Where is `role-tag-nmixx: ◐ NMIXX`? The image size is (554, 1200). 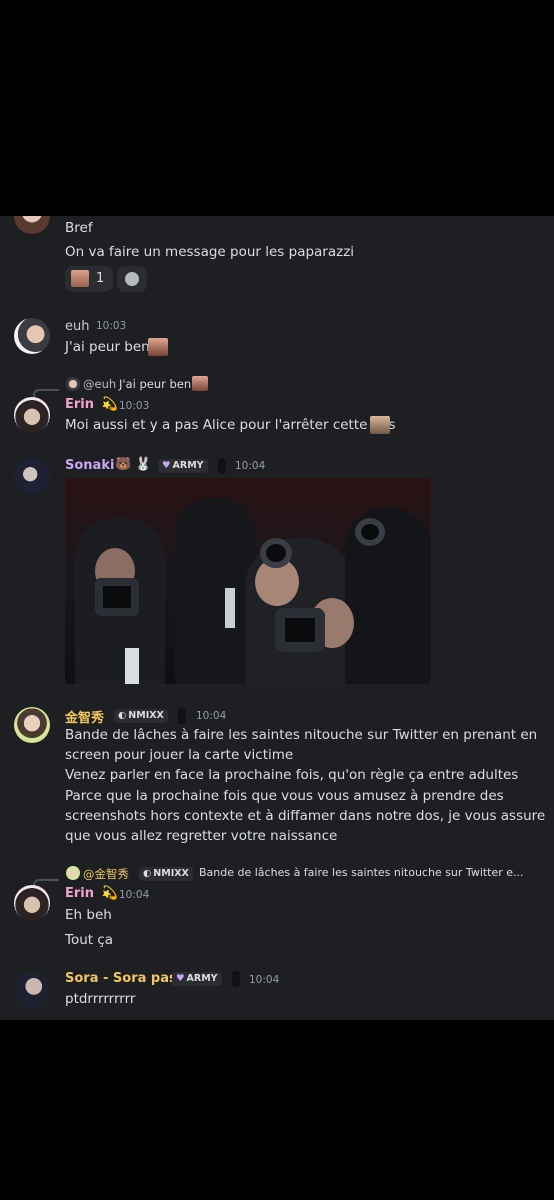
role-tag-nmixx: ◐ NMIXX is located at coordinates (141, 716).